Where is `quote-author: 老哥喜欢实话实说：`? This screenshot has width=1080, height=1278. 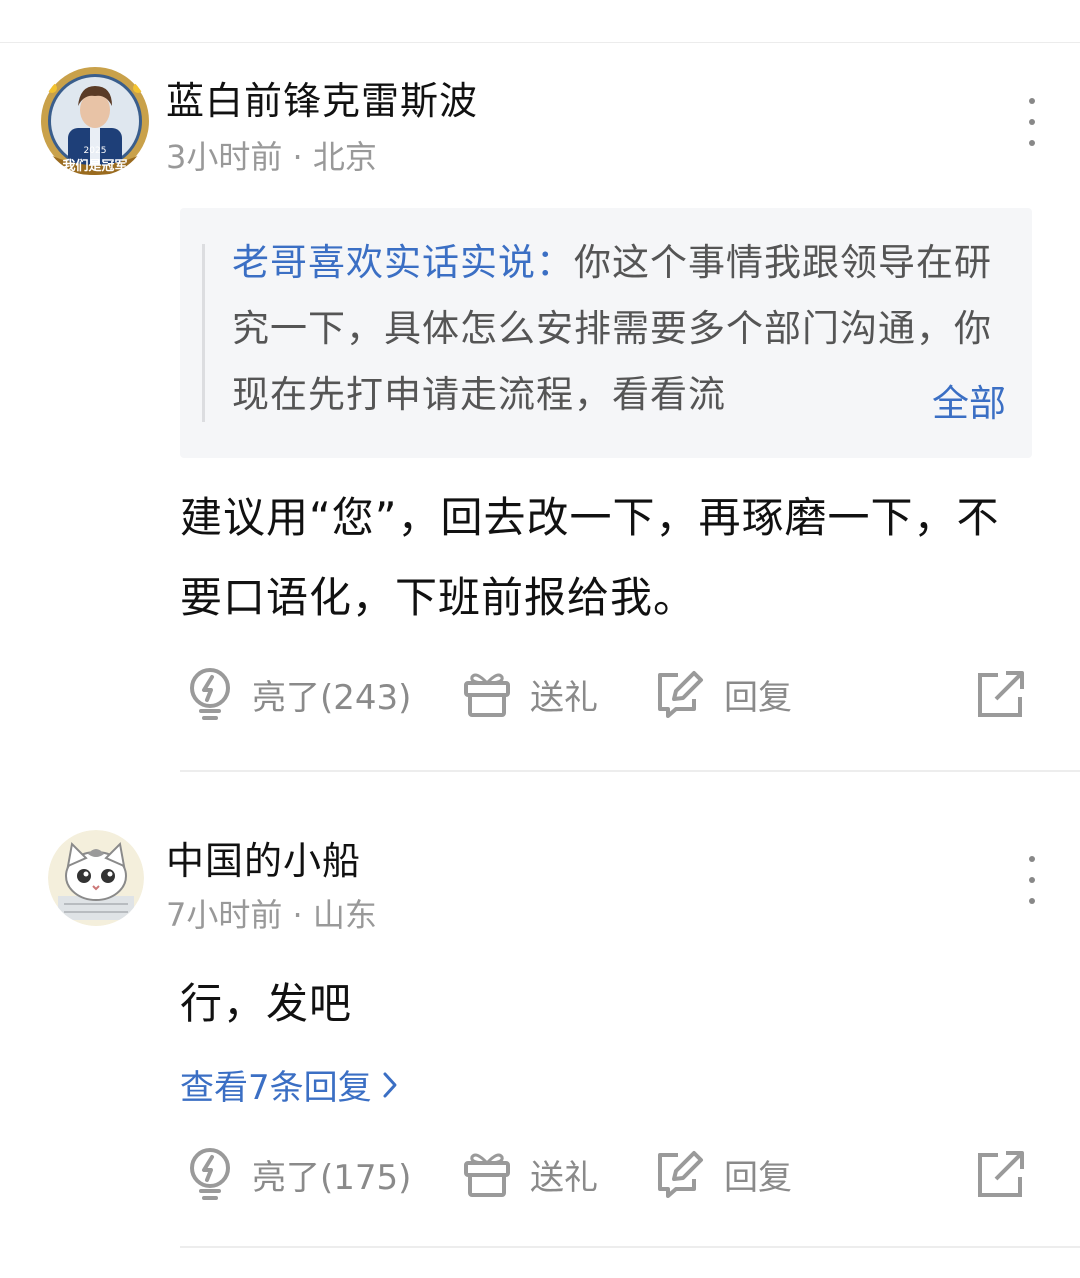 quote-author: 老哥喜欢实话实说： is located at coordinates (403, 262).